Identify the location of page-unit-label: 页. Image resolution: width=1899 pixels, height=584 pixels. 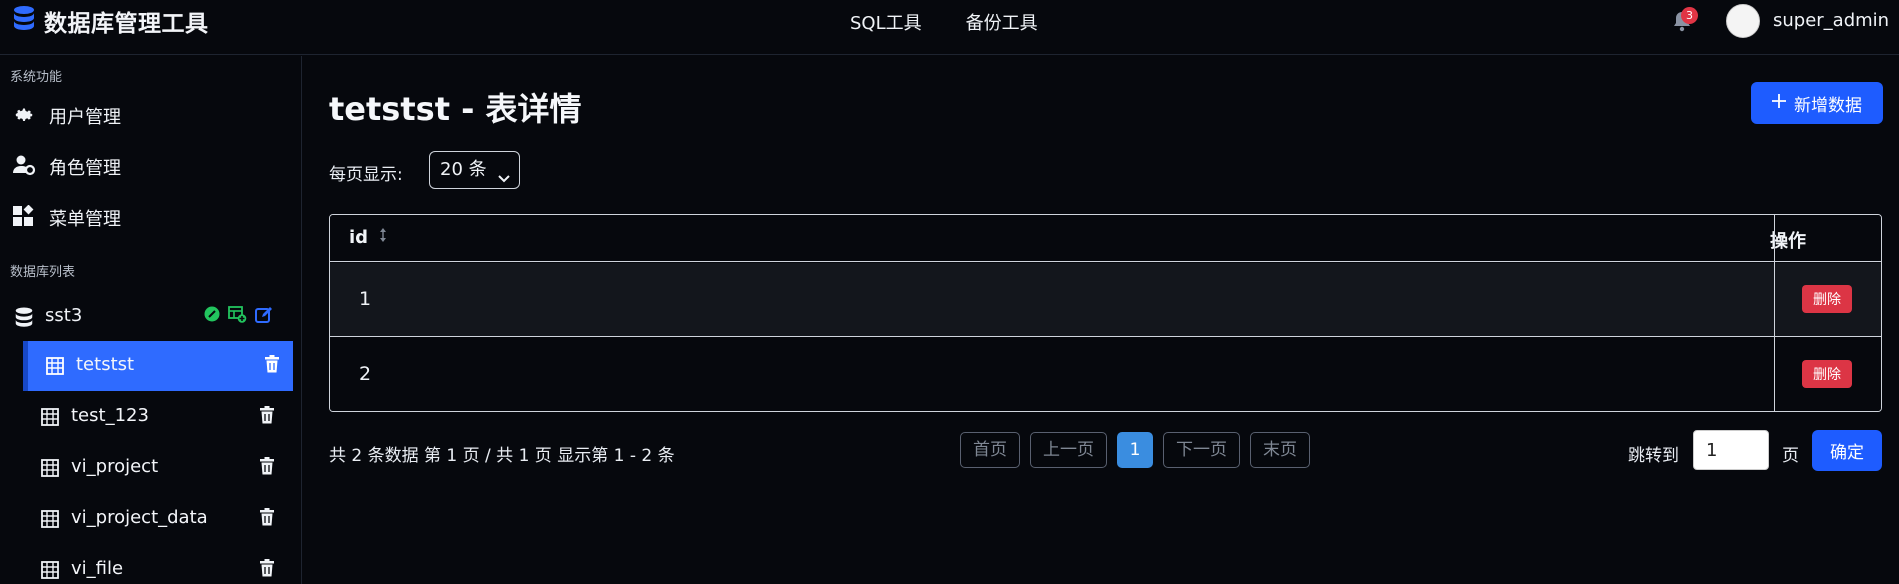
(1790, 456).